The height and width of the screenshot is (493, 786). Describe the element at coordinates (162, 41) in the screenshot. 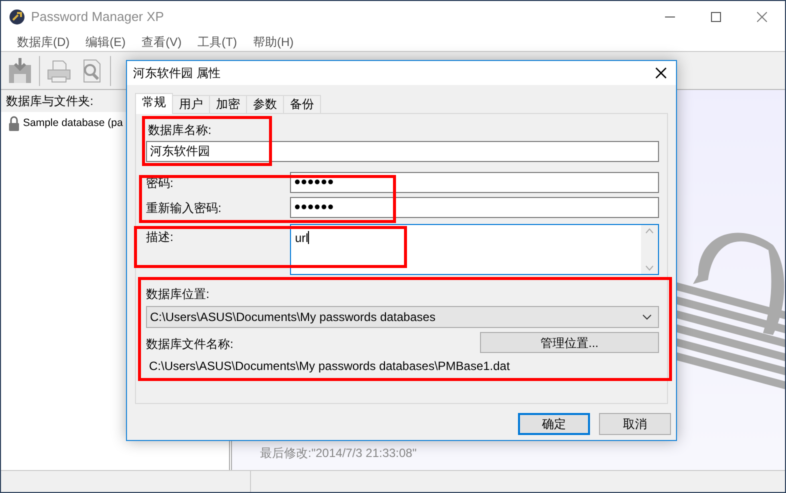

I see `menu-item: 查看(V)` at that location.